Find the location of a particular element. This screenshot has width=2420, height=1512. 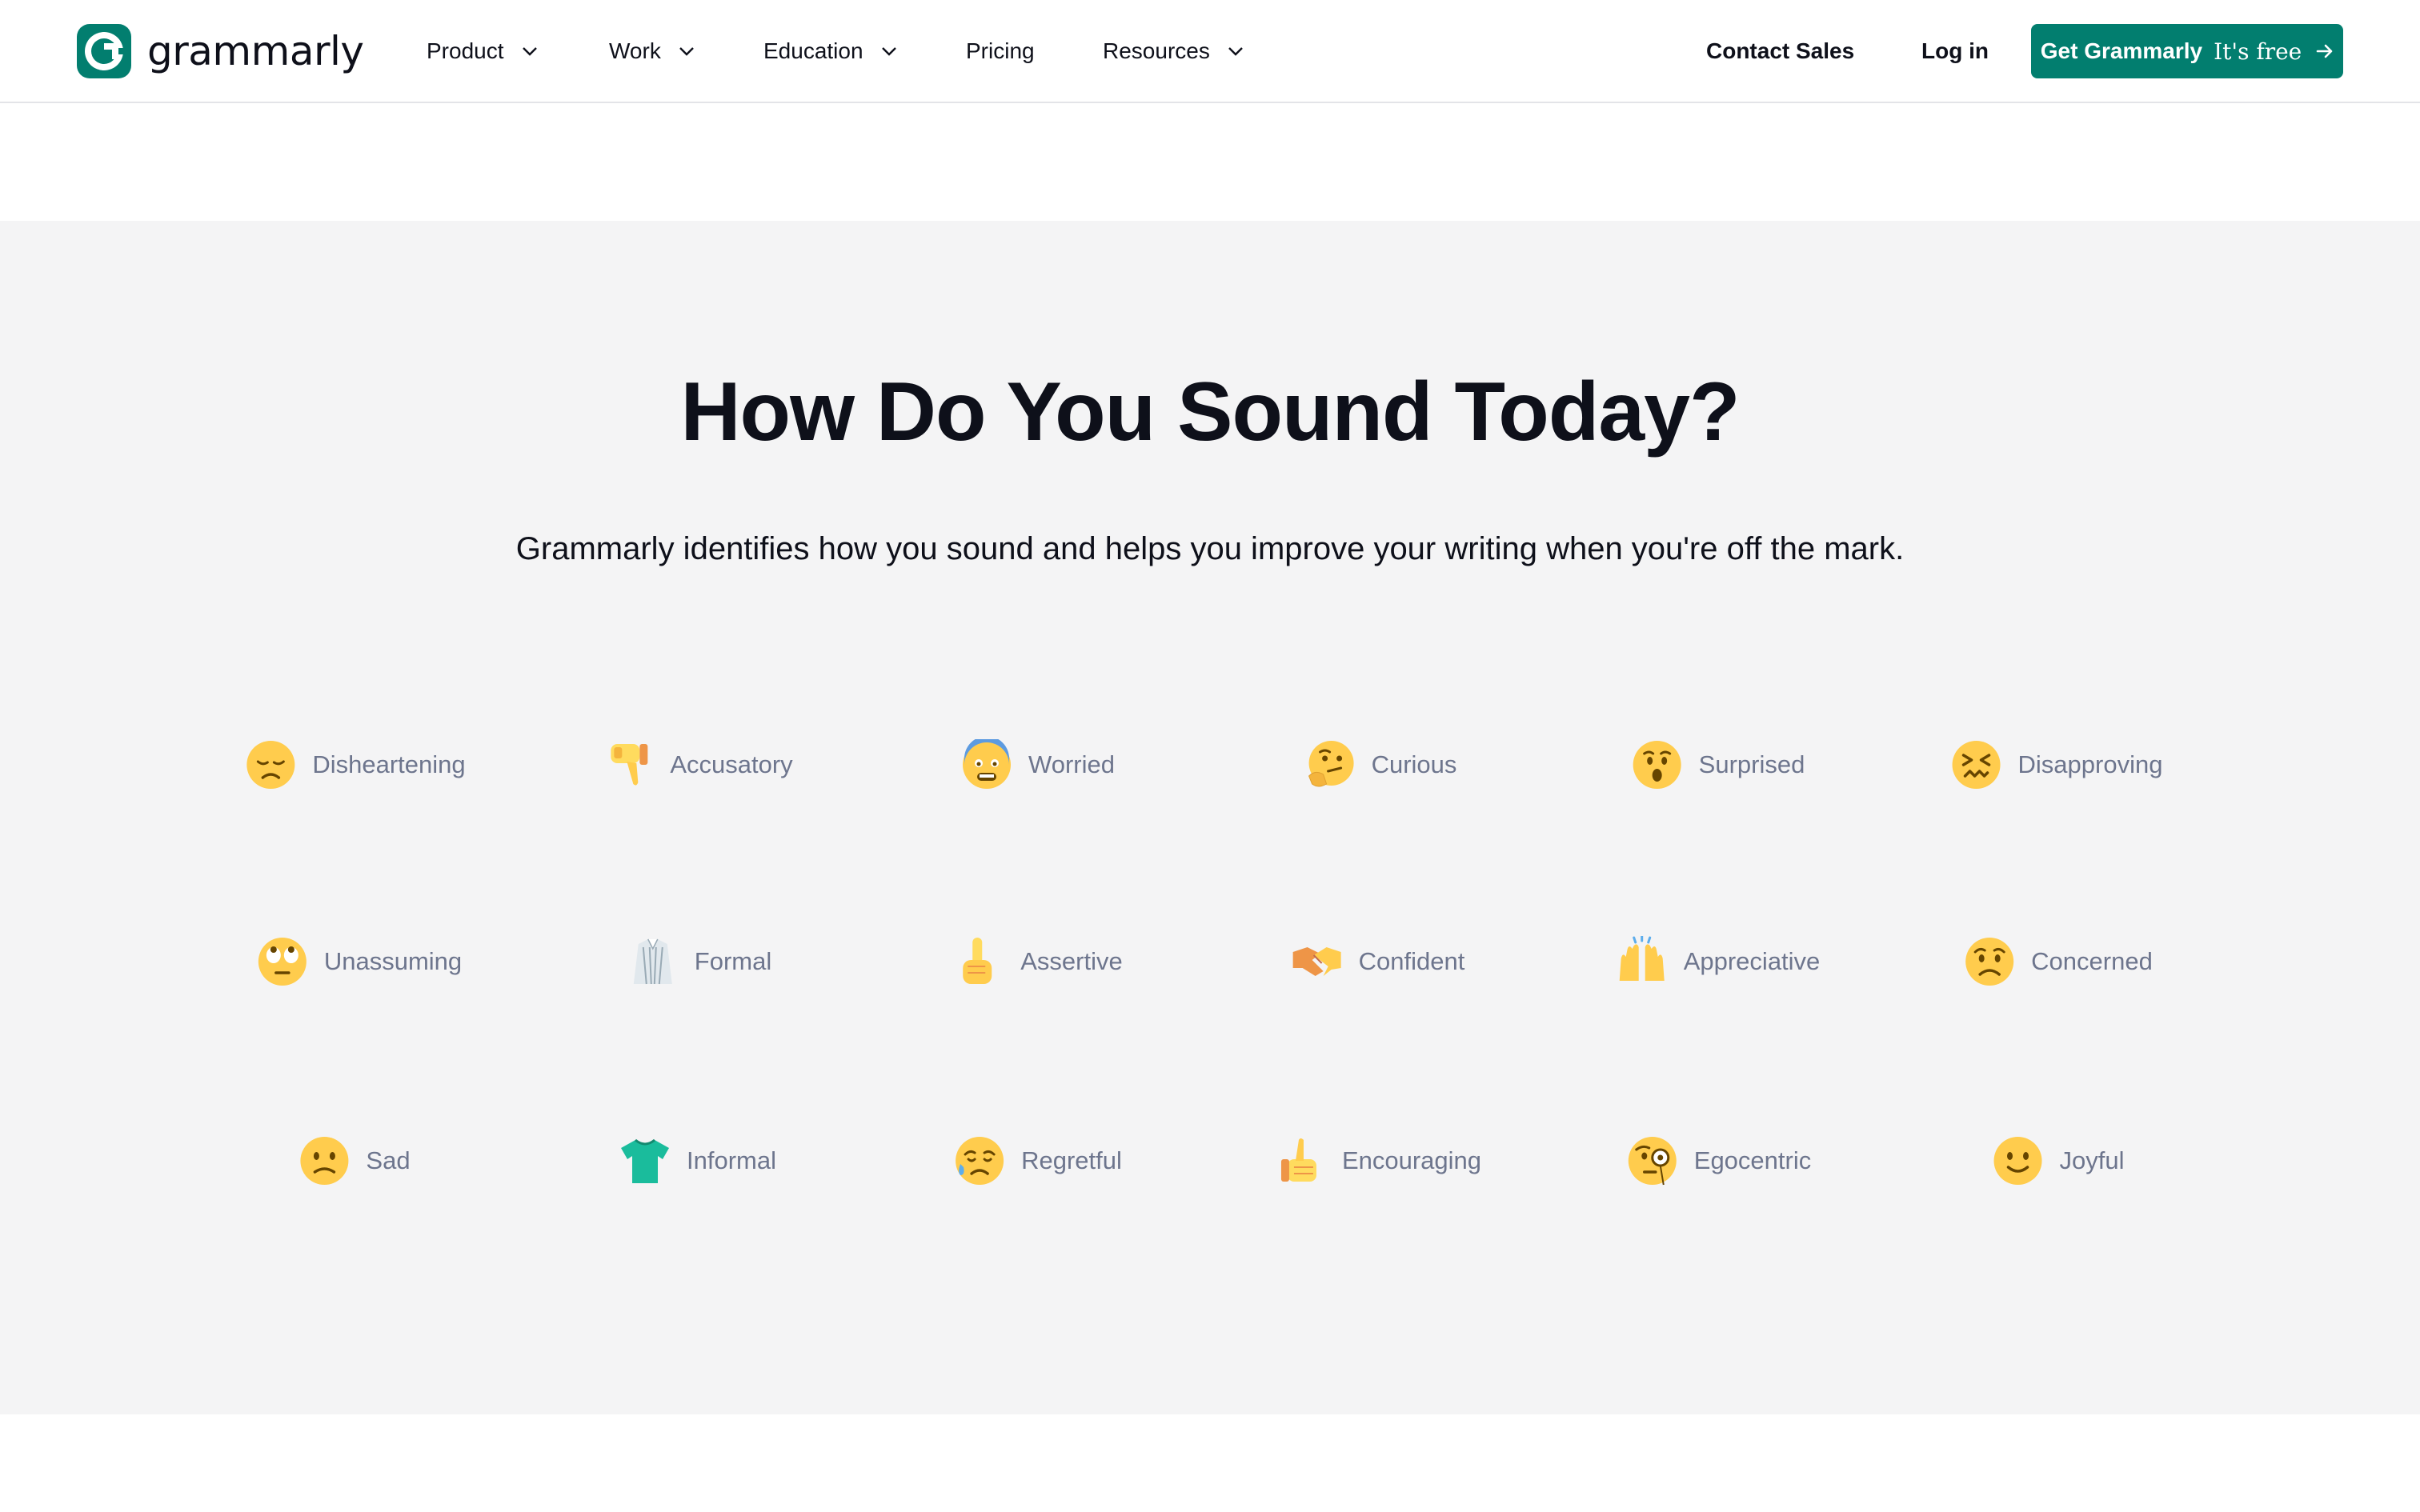

tone-label: Regretful is located at coordinates (1071, 1160).